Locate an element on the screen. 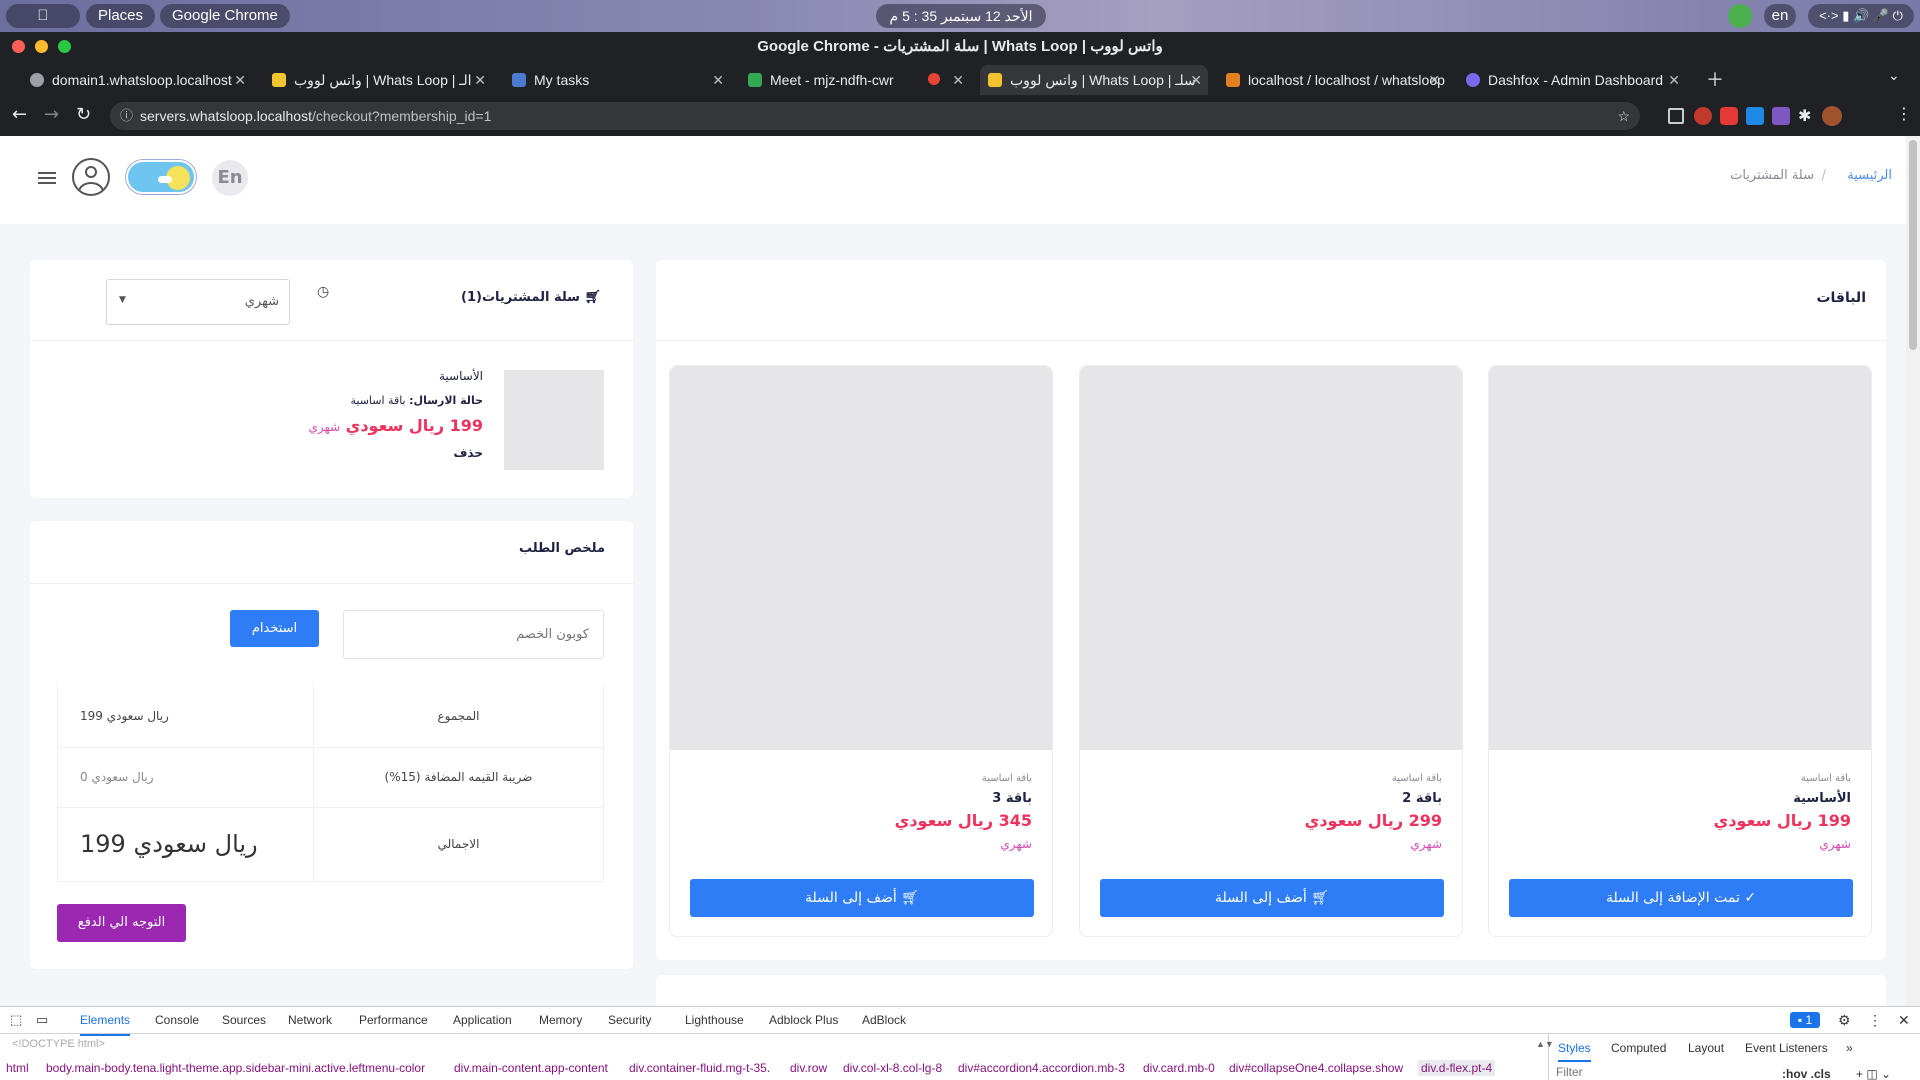  tab-search-icon: ⌄ is located at coordinates (1894, 76).